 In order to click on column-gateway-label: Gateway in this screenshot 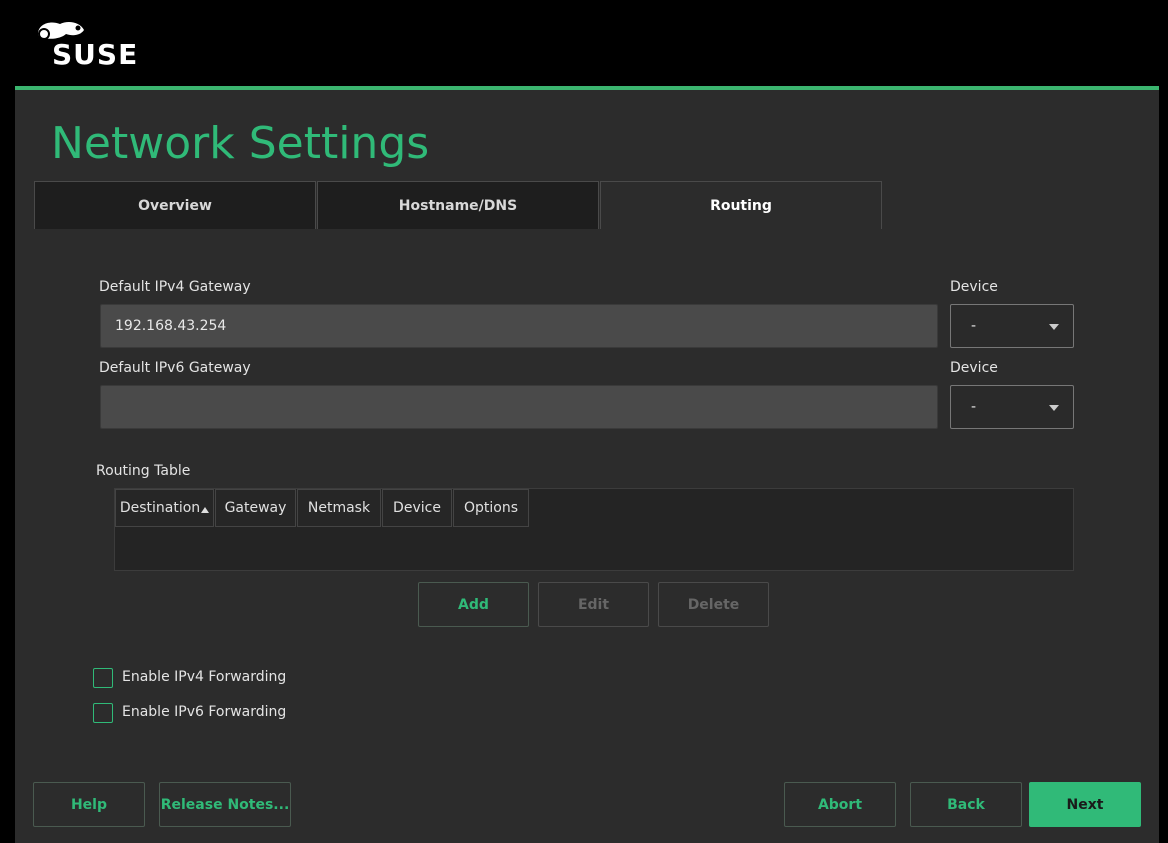, I will do `click(255, 508)`.